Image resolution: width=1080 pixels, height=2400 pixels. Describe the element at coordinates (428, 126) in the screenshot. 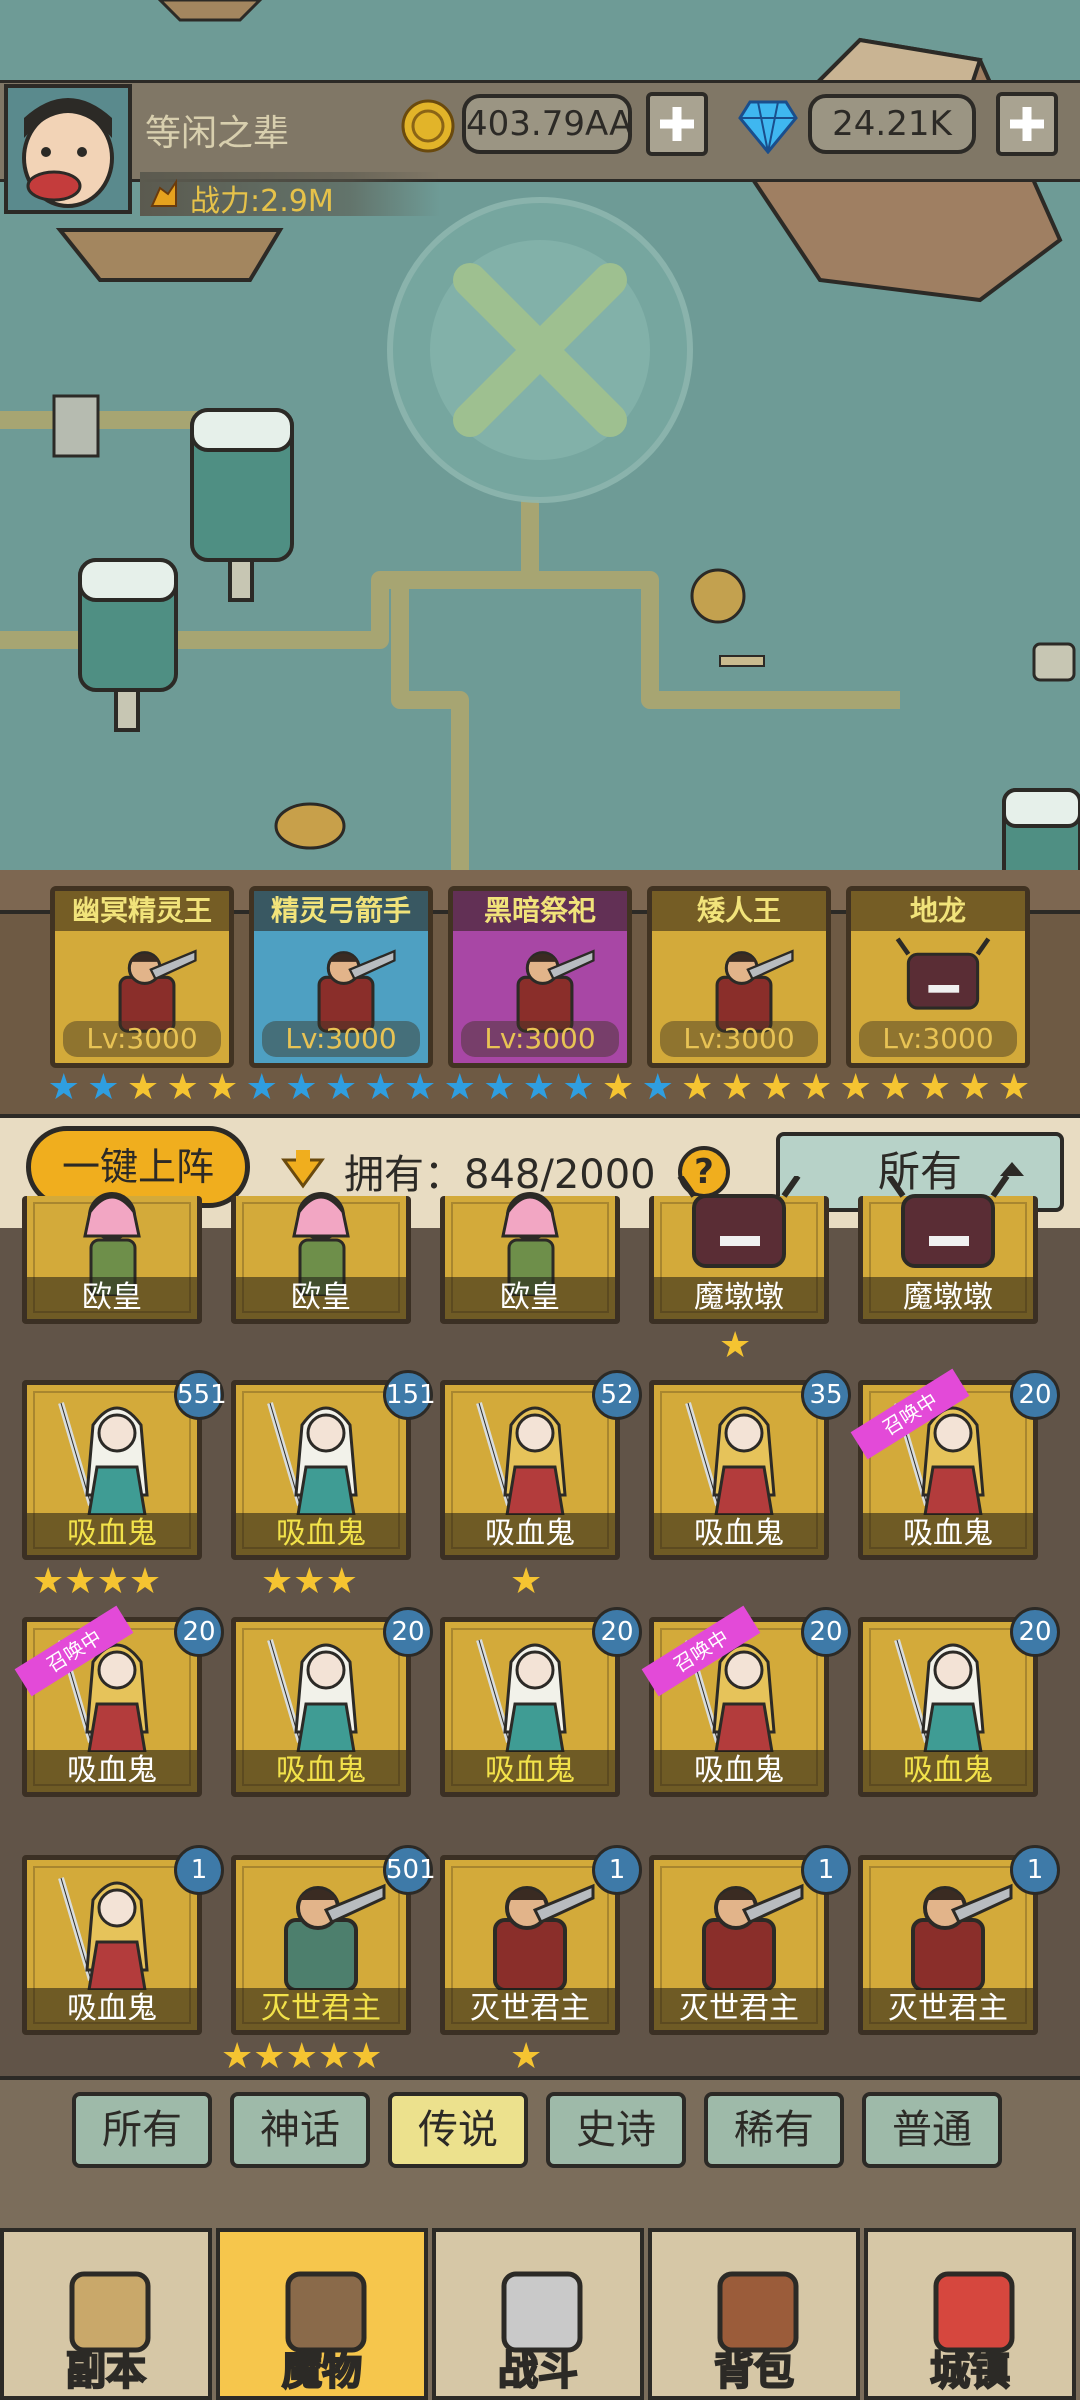

I see `gold-coin-icon` at that location.